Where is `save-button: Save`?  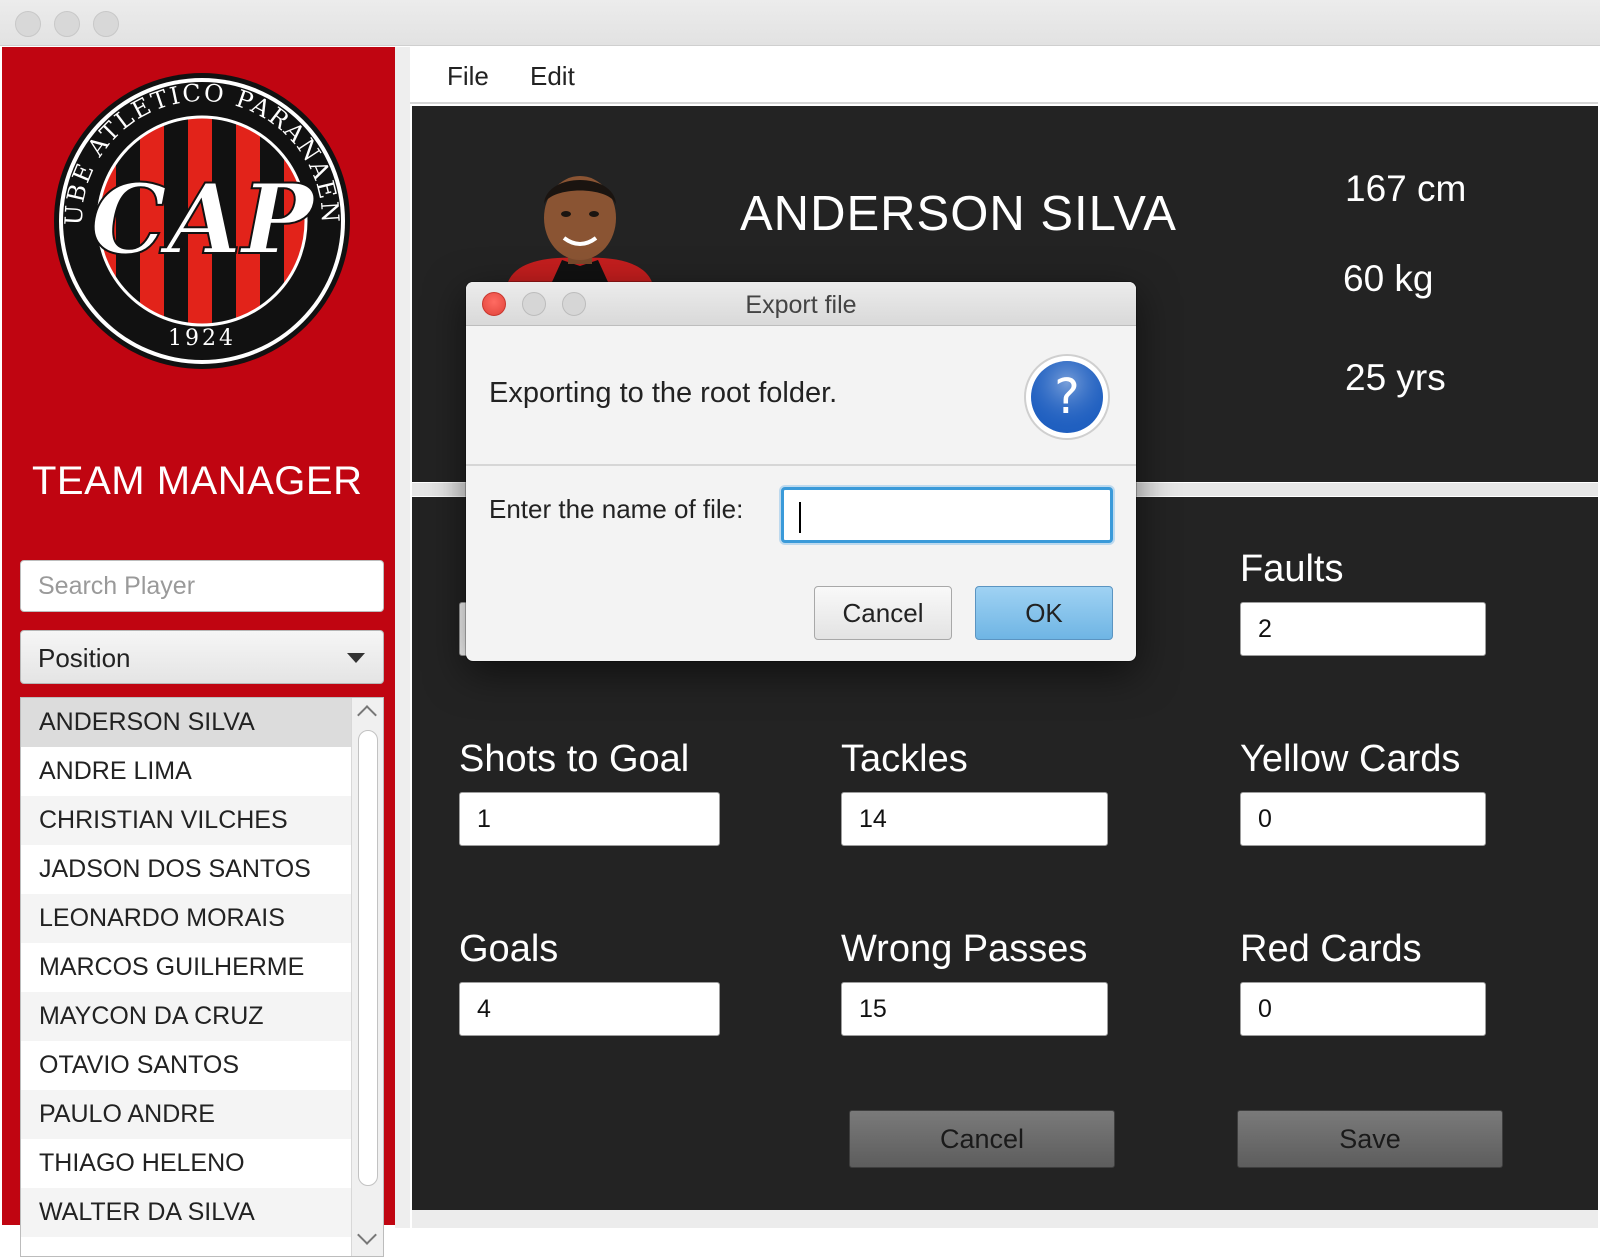
save-button: Save is located at coordinates (1370, 1139).